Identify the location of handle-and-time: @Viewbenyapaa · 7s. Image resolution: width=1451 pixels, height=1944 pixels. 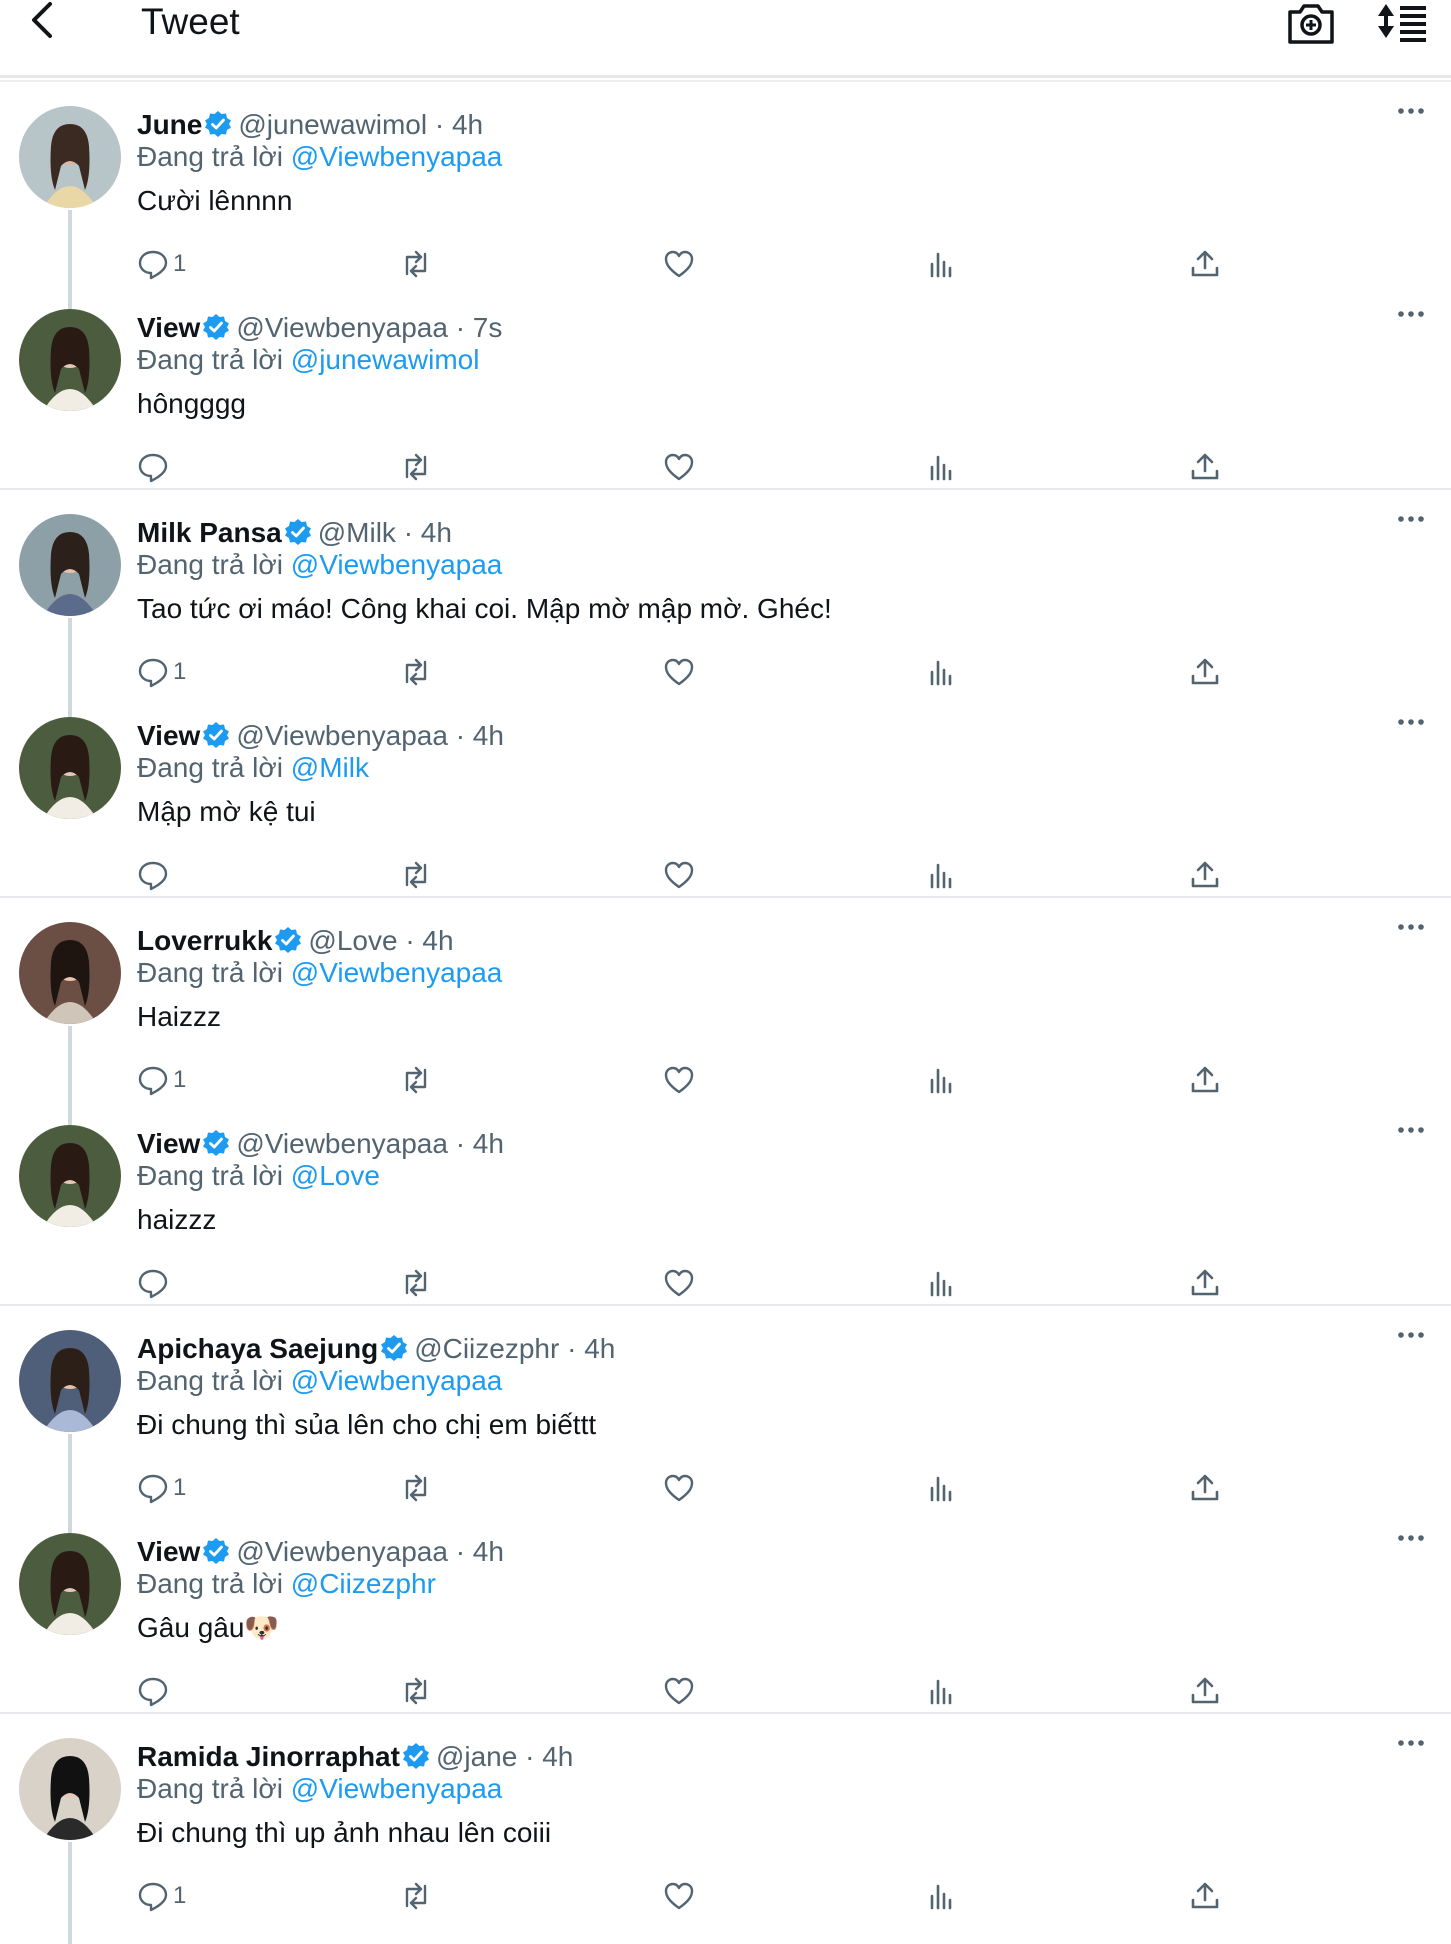
(369, 327).